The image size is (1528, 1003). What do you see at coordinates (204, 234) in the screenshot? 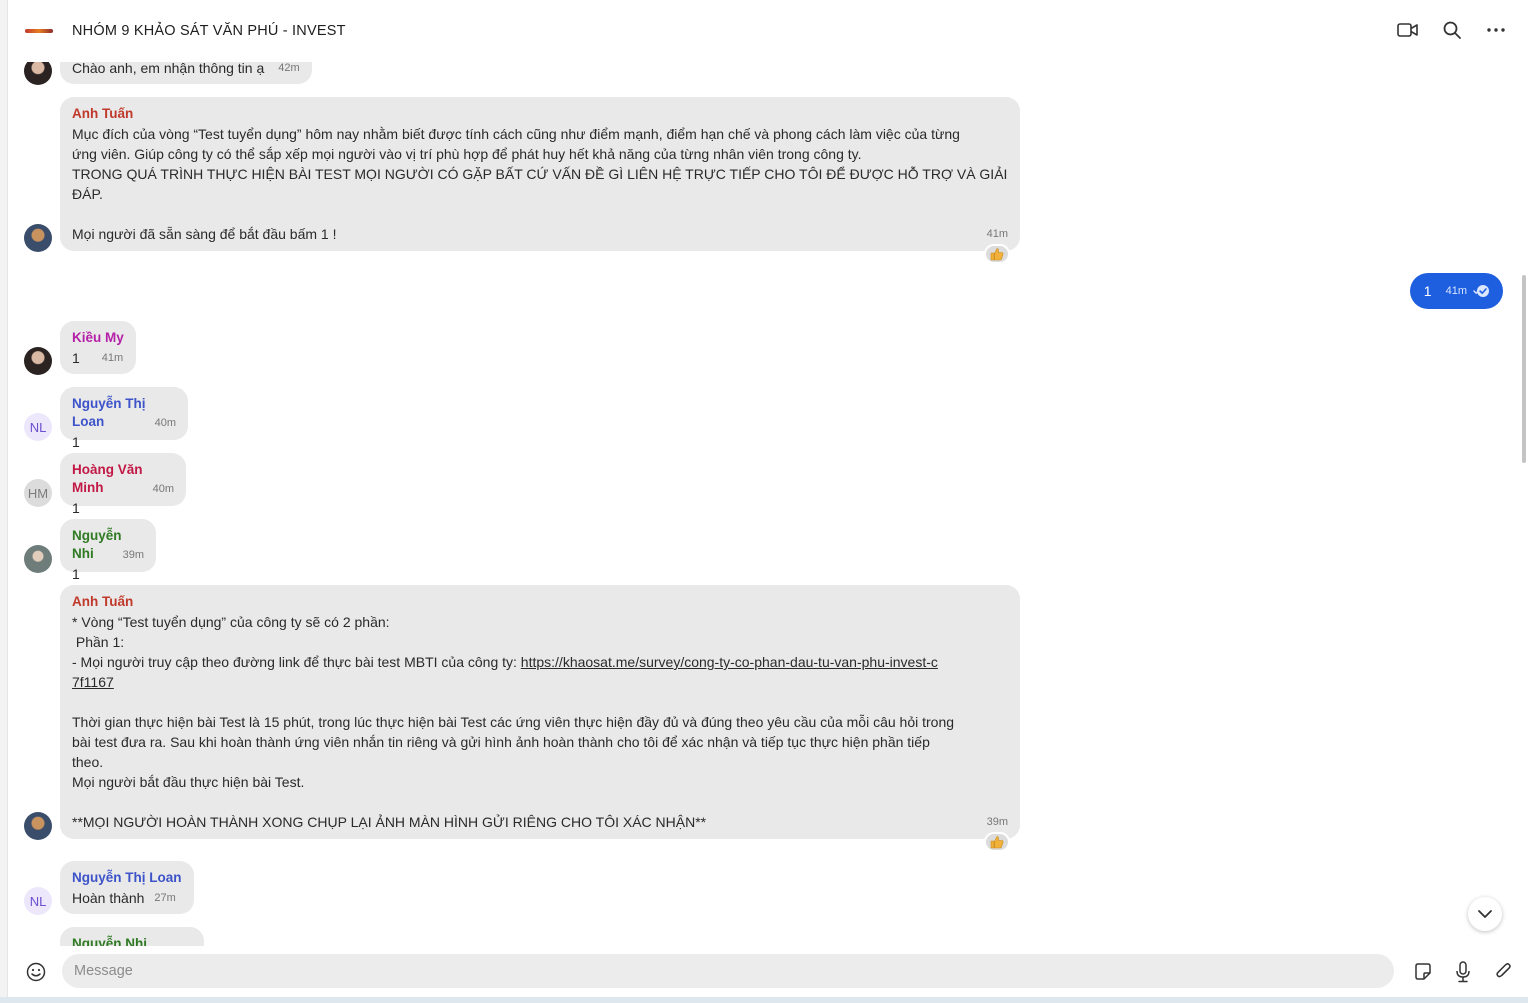
I see `message-text: Mọi người đã sẵn sàng để bắt đầu bấm 1 !` at bounding box center [204, 234].